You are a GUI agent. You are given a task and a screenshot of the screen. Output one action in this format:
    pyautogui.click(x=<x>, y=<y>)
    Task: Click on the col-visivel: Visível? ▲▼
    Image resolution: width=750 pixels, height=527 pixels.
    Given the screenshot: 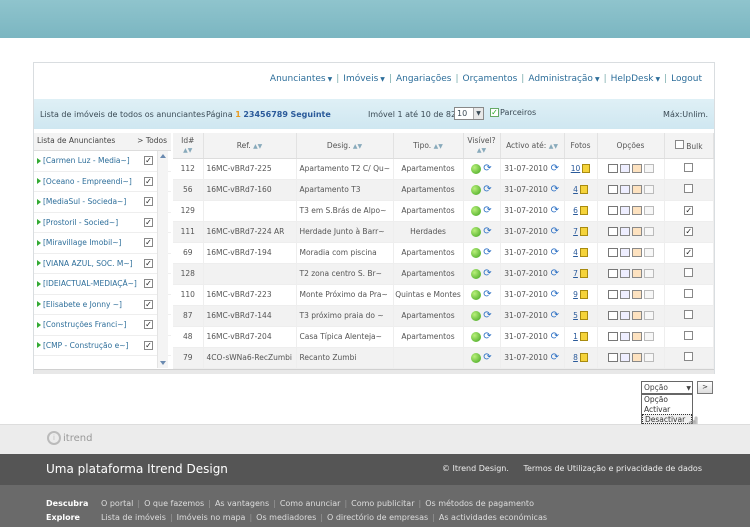 What is the action you would take?
    pyautogui.click(x=482, y=146)
    